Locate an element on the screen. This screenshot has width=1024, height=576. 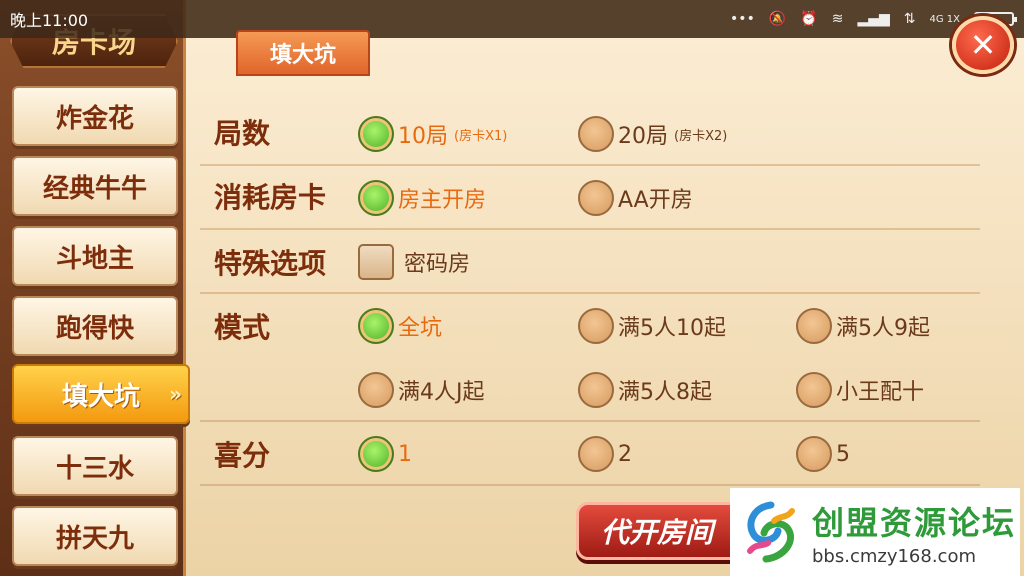
mode-option-4pj: 满4人J起 is located at coordinates (421, 390).